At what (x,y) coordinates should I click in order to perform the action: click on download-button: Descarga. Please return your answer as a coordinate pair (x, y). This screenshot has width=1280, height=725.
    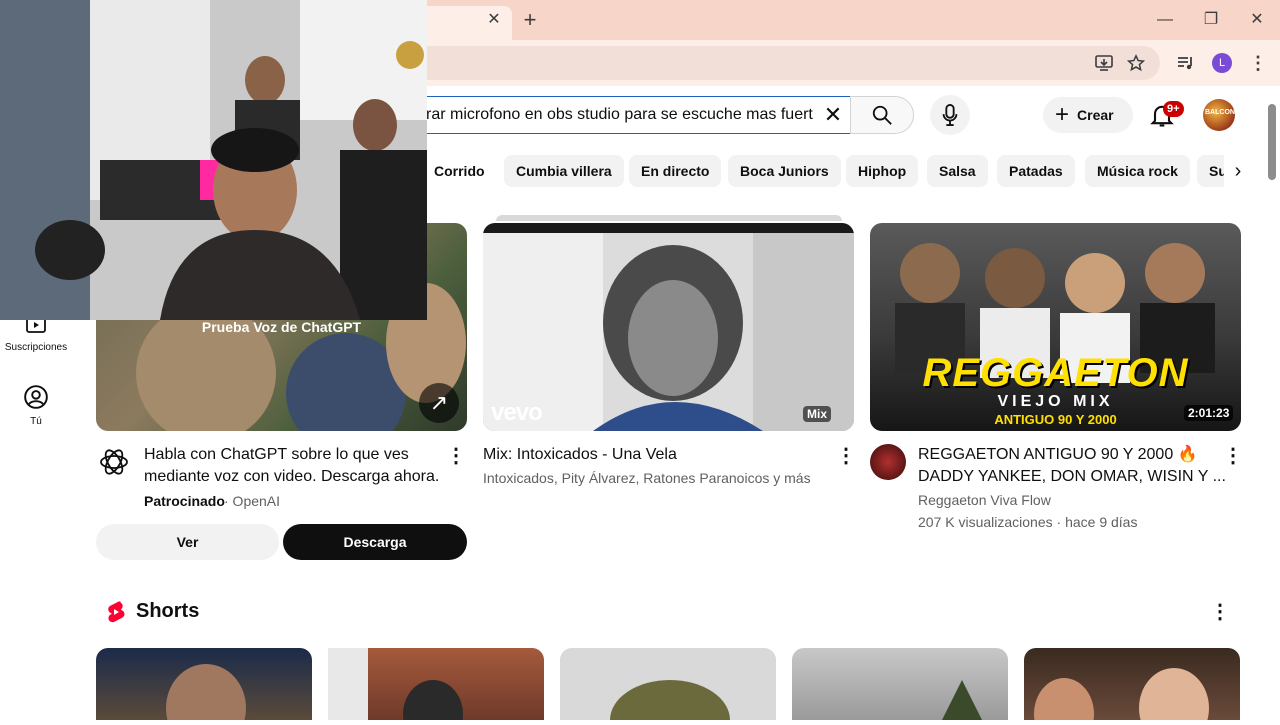
    Looking at the image, I should click on (375, 542).